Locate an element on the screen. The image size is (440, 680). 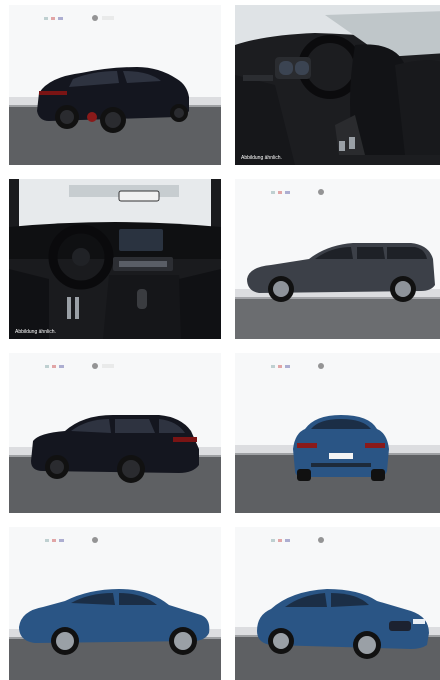
car-photo-x3-rear-black is located at coordinates (115, 433).